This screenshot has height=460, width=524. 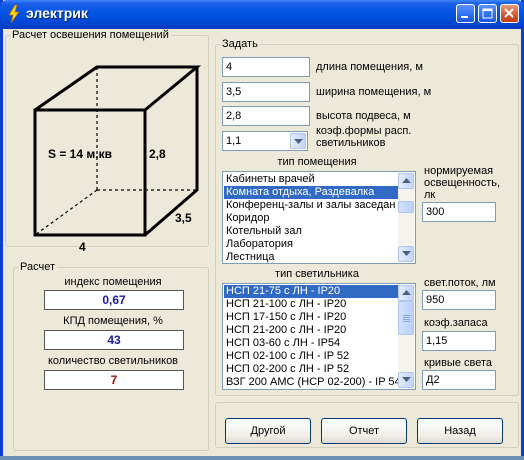 What do you see at coordinates (37, 267) in the screenshot?
I see `results-group-legend: Расчет` at bounding box center [37, 267].